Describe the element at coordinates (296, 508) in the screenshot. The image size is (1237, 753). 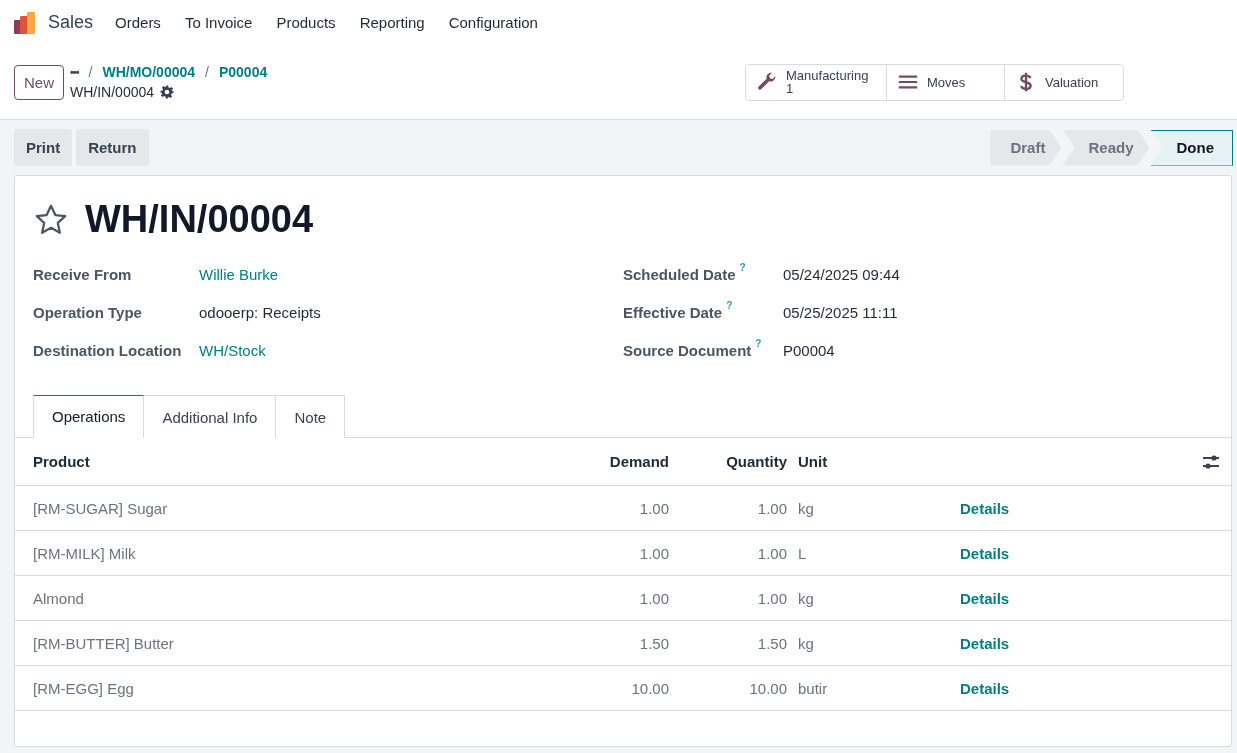
I see `table-cell: [RM-SUGAR] Sugar` at that location.